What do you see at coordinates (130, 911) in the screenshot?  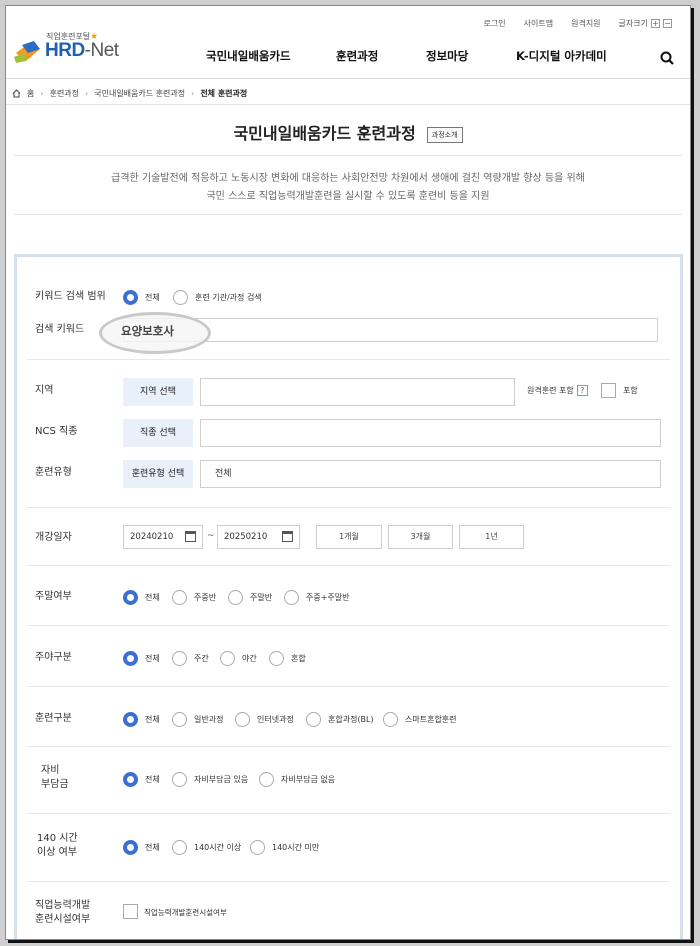 I see `facility-checkbox` at bounding box center [130, 911].